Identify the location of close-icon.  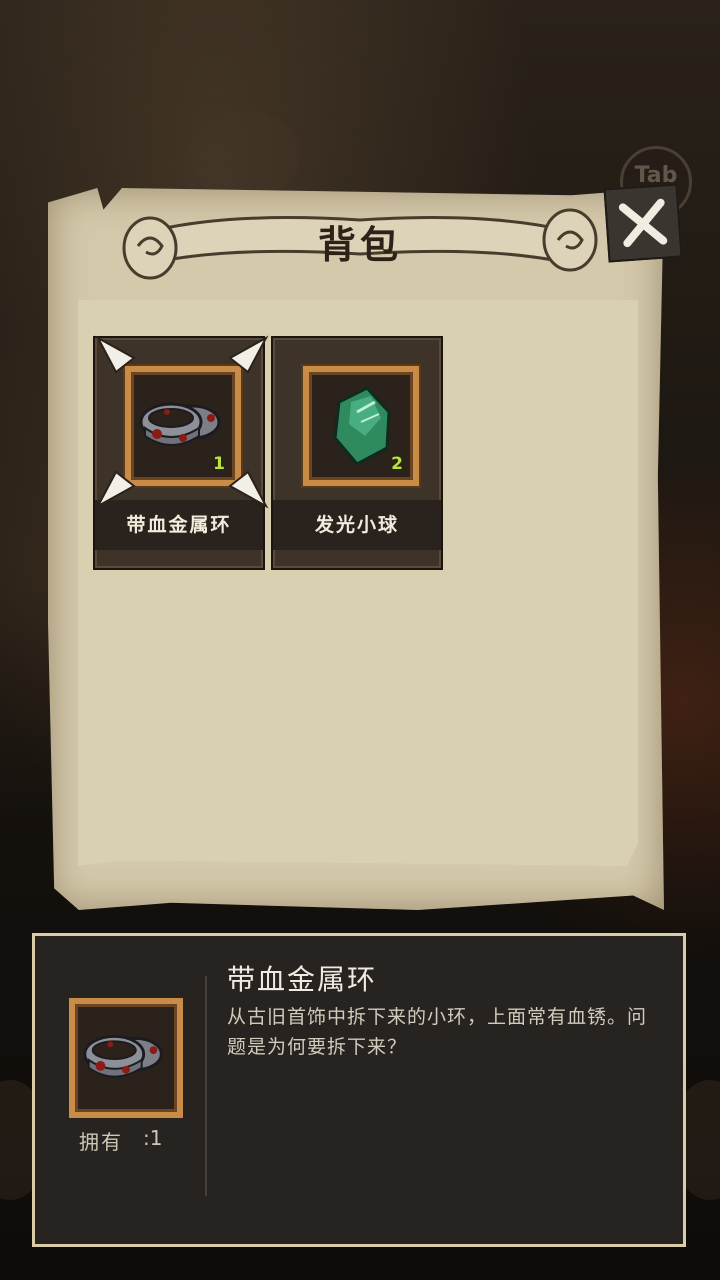
(643, 223).